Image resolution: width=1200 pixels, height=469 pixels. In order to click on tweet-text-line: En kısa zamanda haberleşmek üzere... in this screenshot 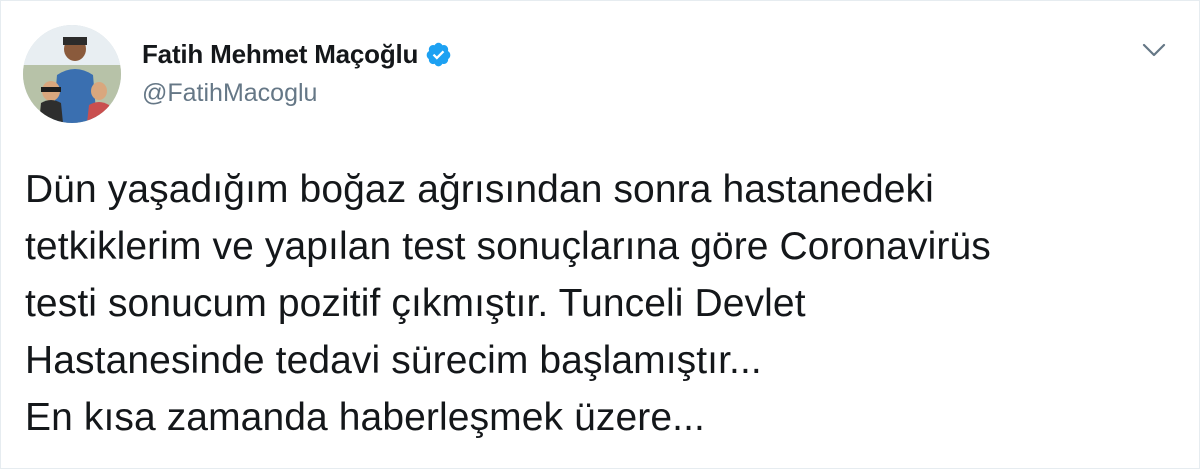, I will do `click(365, 417)`.